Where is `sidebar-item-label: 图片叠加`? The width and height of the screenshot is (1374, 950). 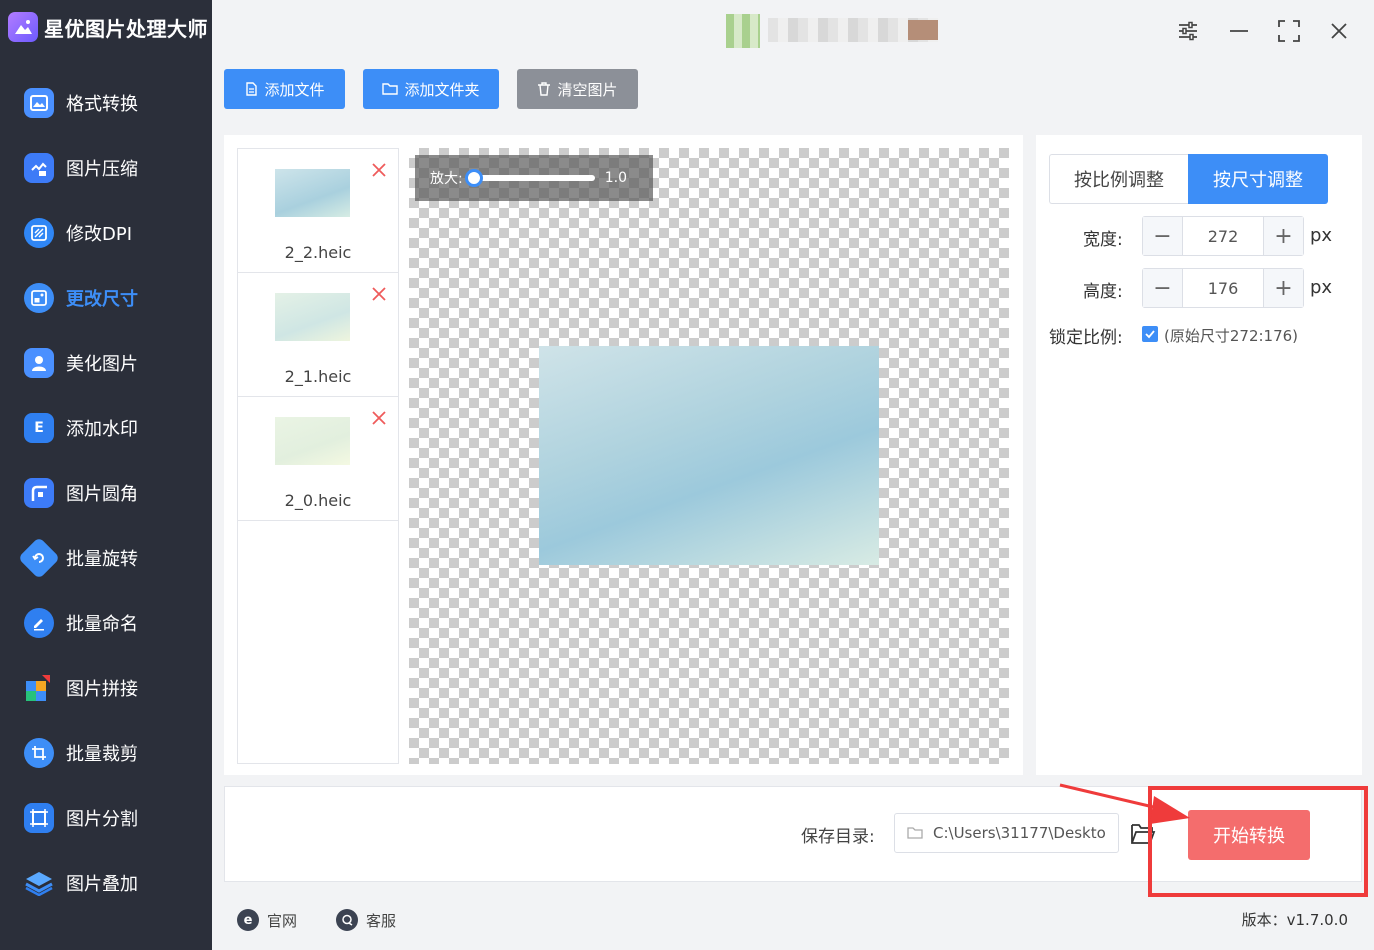 sidebar-item-label: 图片叠加 is located at coordinates (102, 884).